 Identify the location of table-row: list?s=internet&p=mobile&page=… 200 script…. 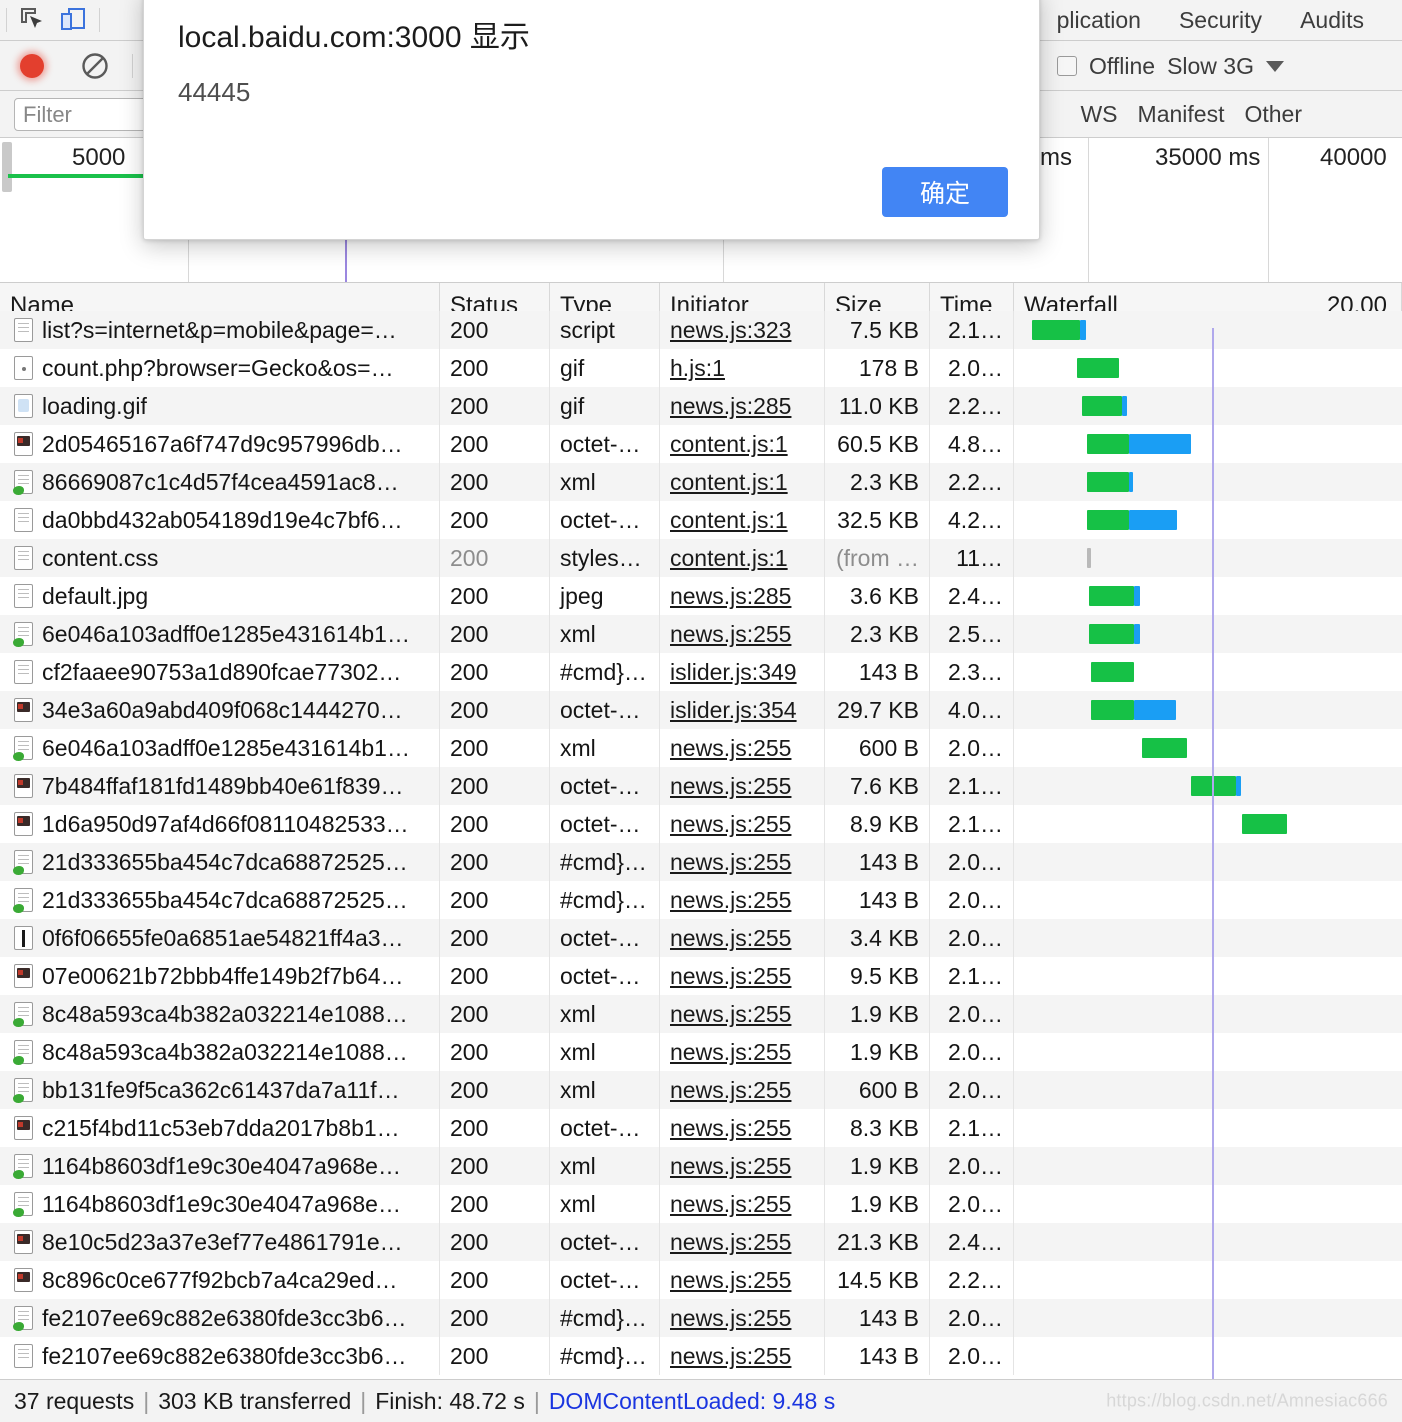
(701, 330).